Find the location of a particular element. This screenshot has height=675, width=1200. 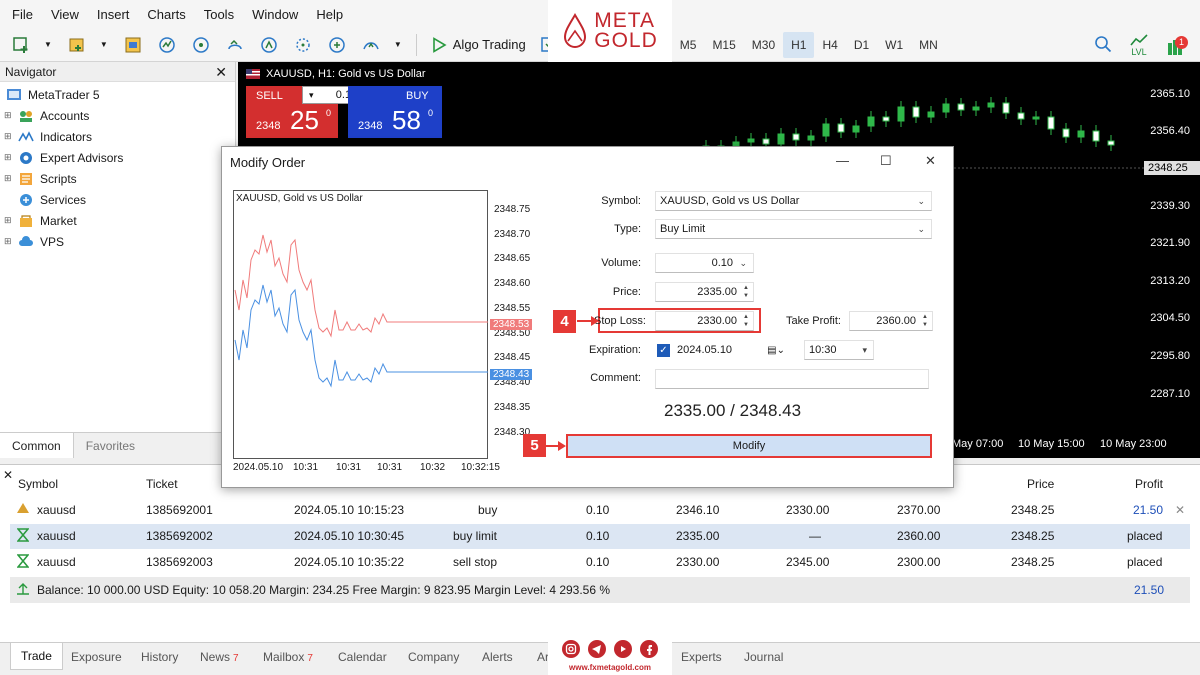

timeframe-mn: MN is located at coordinates (928, 45).